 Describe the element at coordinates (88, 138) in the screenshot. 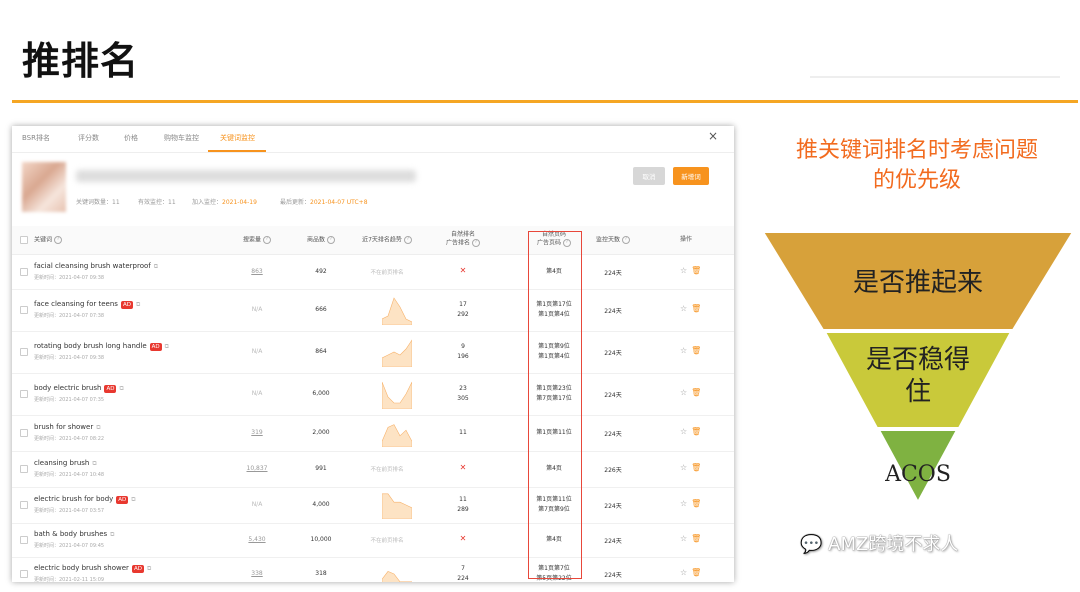

I see `tab-rating: 评分数` at that location.